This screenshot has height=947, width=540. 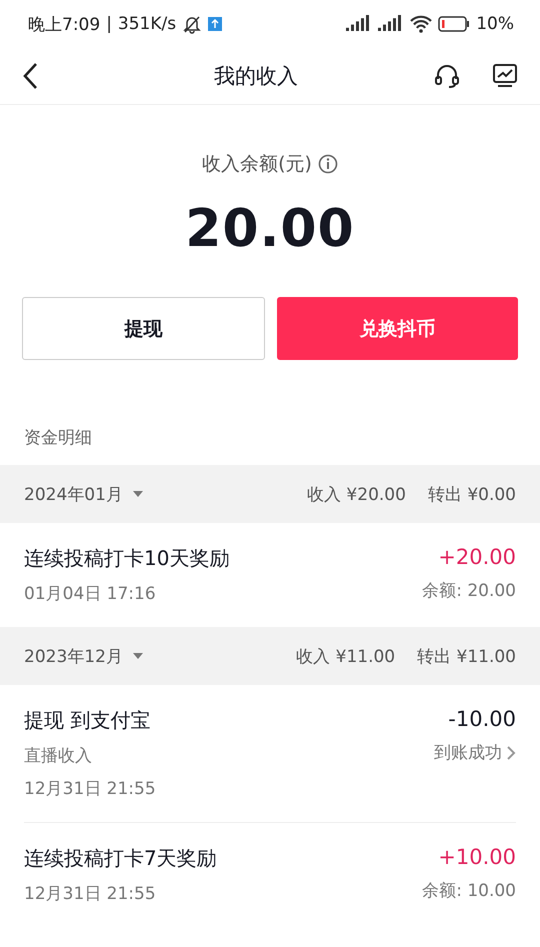 What do you see at coordinates (73, 494) in the screenshot?
I see `month-label: 2024年01月` at bounding box center [73, 494].